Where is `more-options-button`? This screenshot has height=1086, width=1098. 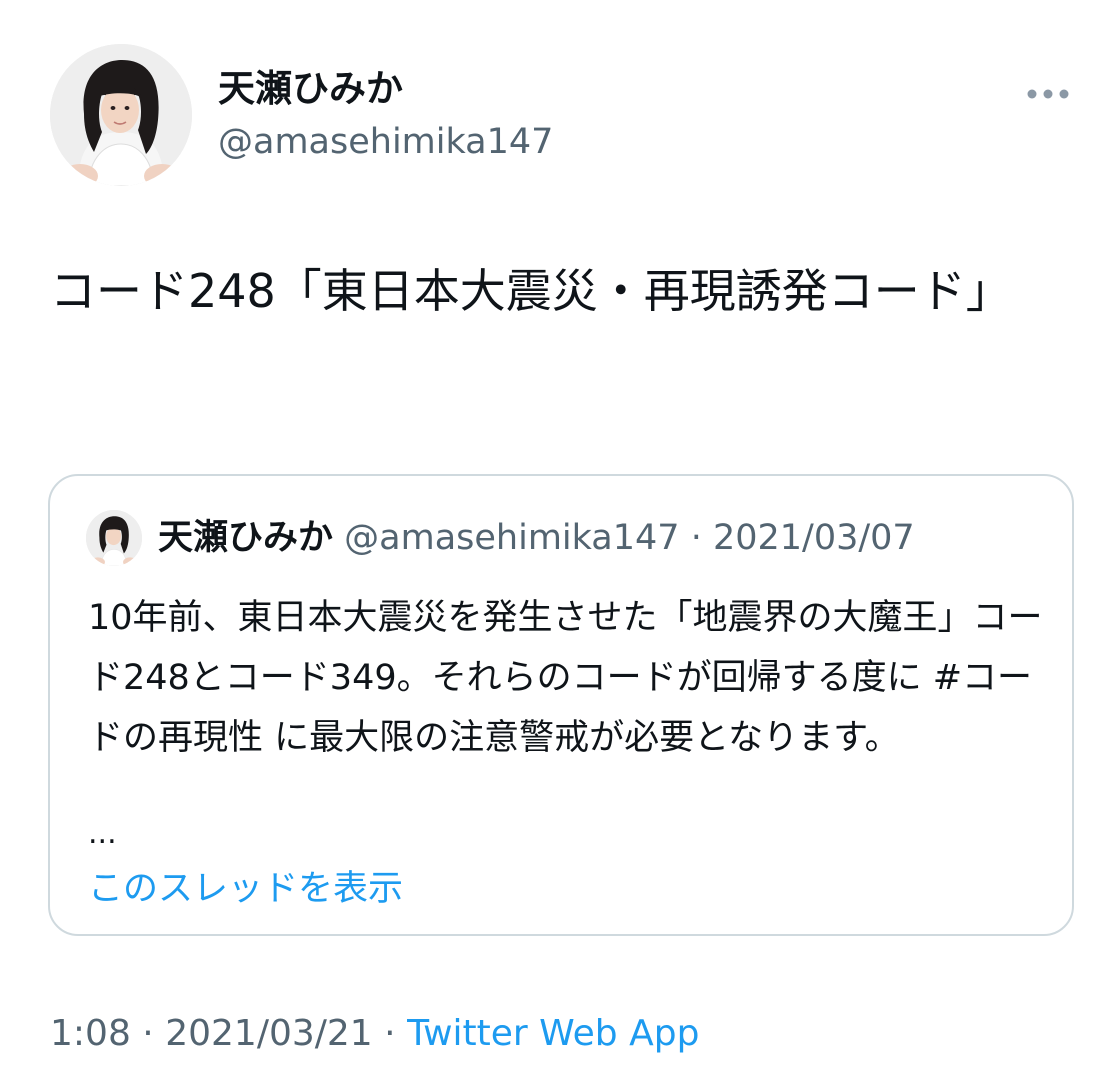
more-options-button is located at coordinates (1048, 94).